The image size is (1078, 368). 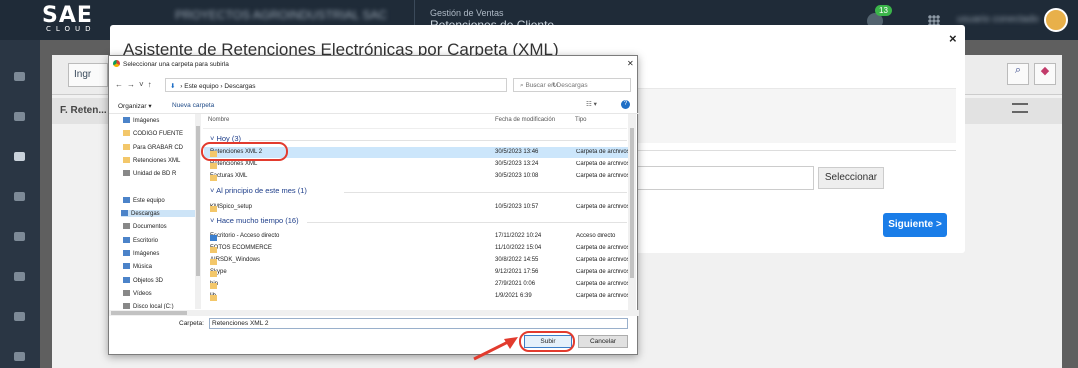 What do you see at coordinates (625, 104) in the screenshot?
I see `help-icon: ?` at bounding box center [625, 104].